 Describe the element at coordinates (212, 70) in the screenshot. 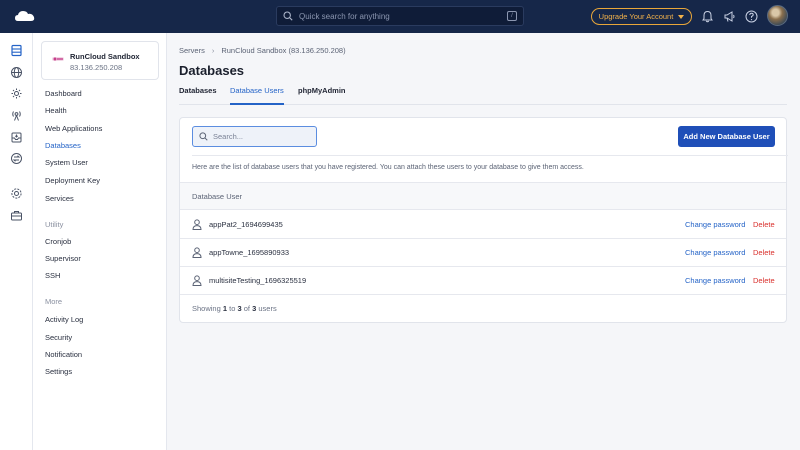

I see `page-title: Databases` at that location.